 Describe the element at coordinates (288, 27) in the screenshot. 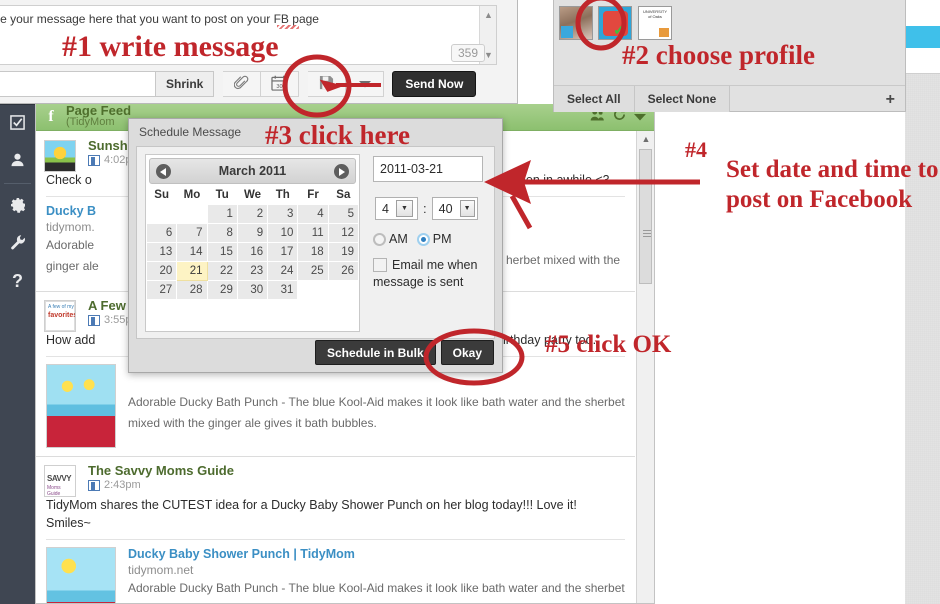

I see `spellcheck-underline` at that location.